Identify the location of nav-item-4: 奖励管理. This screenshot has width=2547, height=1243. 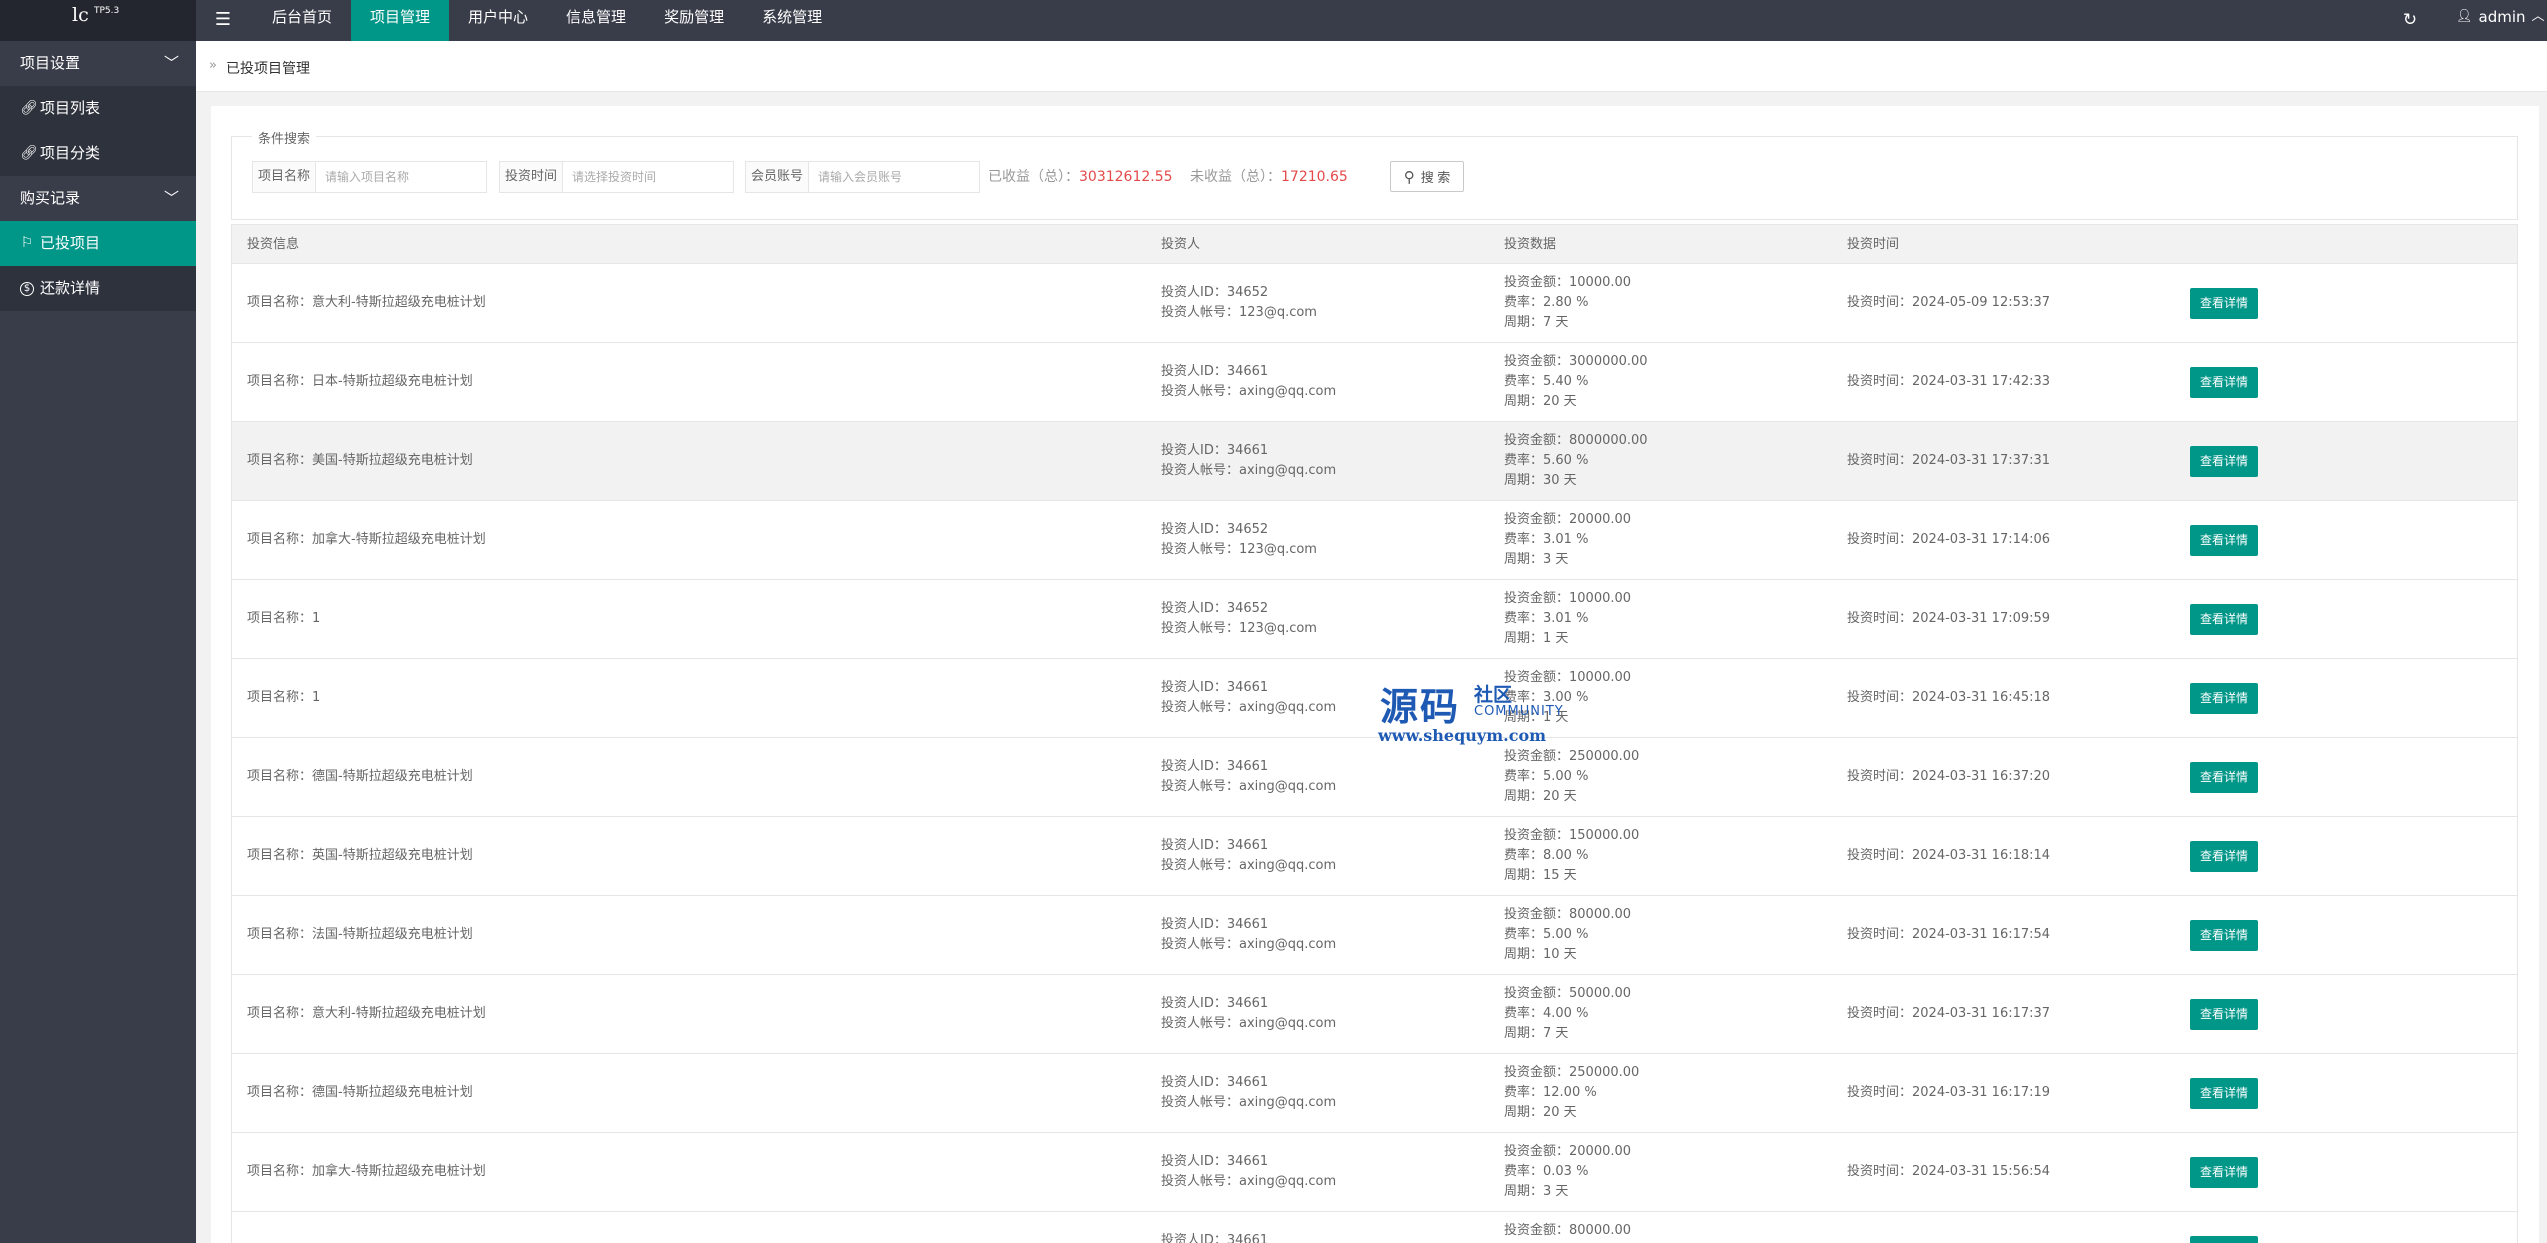
(694, 20).